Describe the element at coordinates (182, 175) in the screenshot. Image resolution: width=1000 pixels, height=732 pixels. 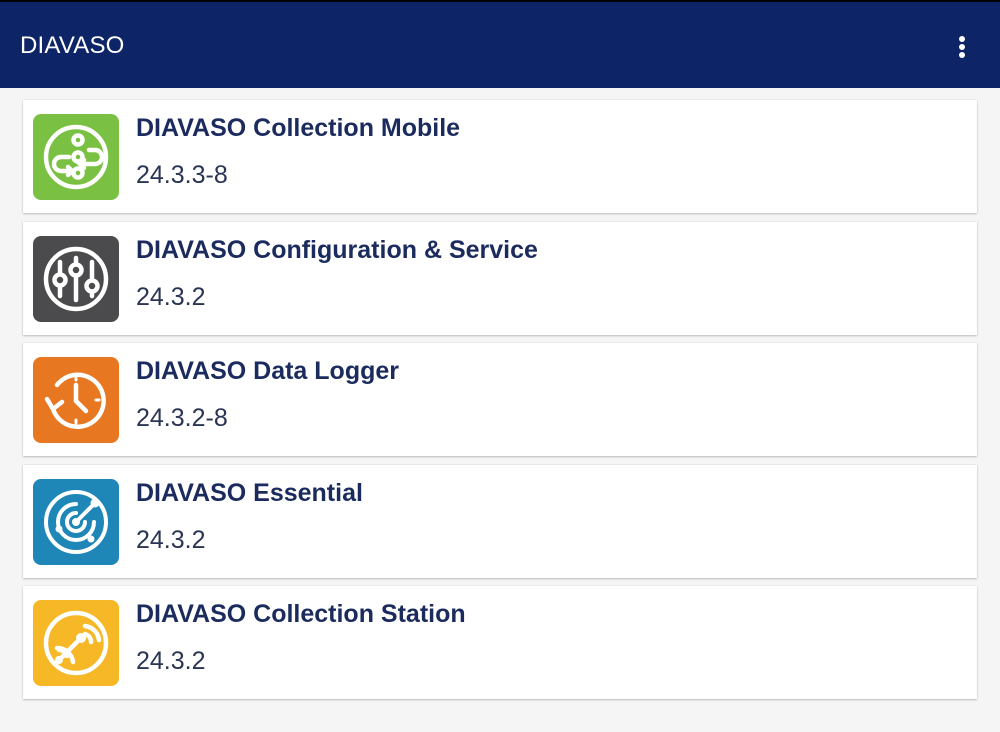
I see `app-version: 24.3.3-8` at that location.